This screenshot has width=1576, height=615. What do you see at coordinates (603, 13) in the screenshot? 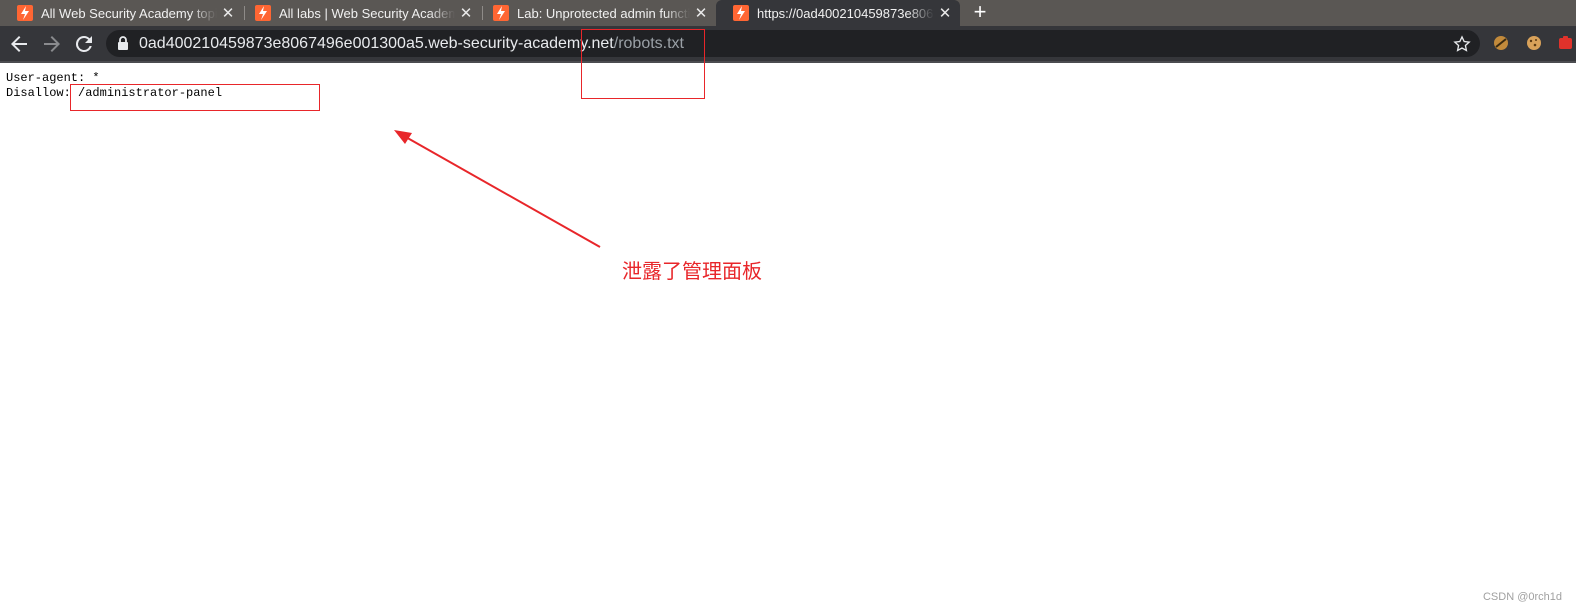
I see `tab-title: Lab: Unprotected admin functionality` at bounding box center [603, 13].